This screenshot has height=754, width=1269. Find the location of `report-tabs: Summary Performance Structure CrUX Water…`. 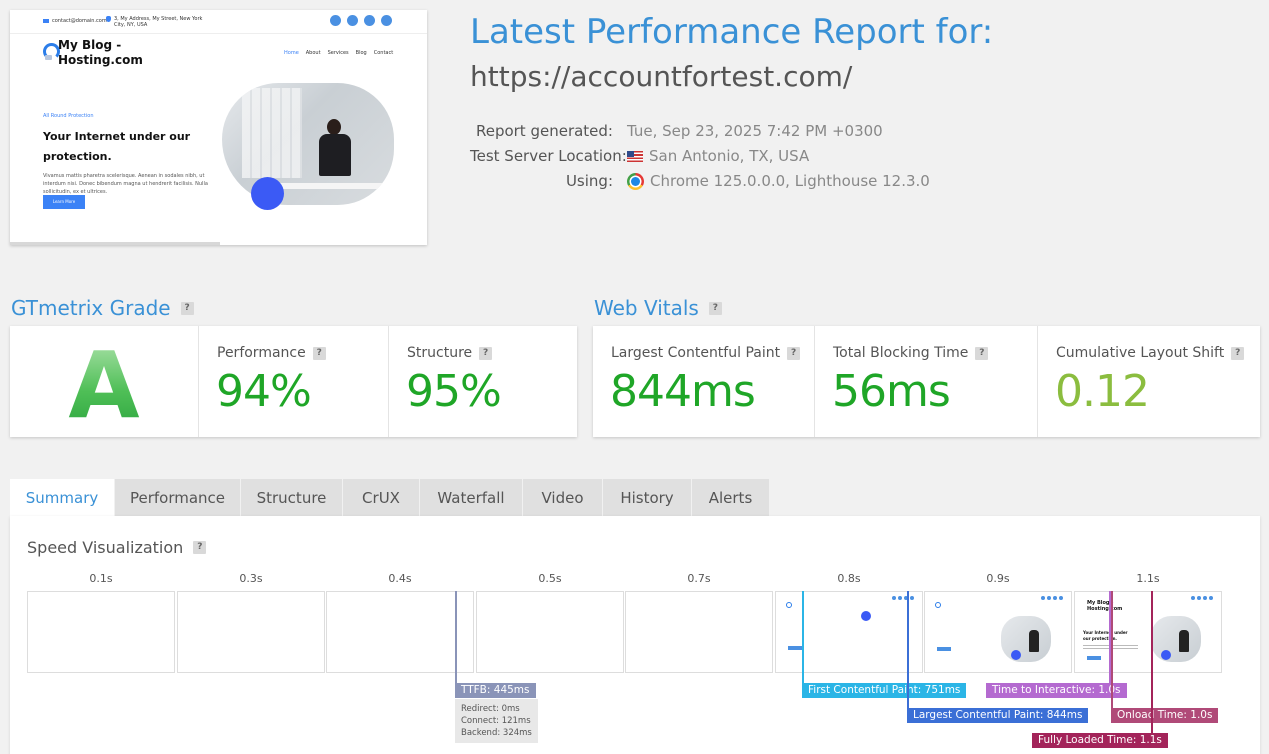

report-tabs: Summary Performance Structure CrUX Water… is located at coordinates (390, 497).